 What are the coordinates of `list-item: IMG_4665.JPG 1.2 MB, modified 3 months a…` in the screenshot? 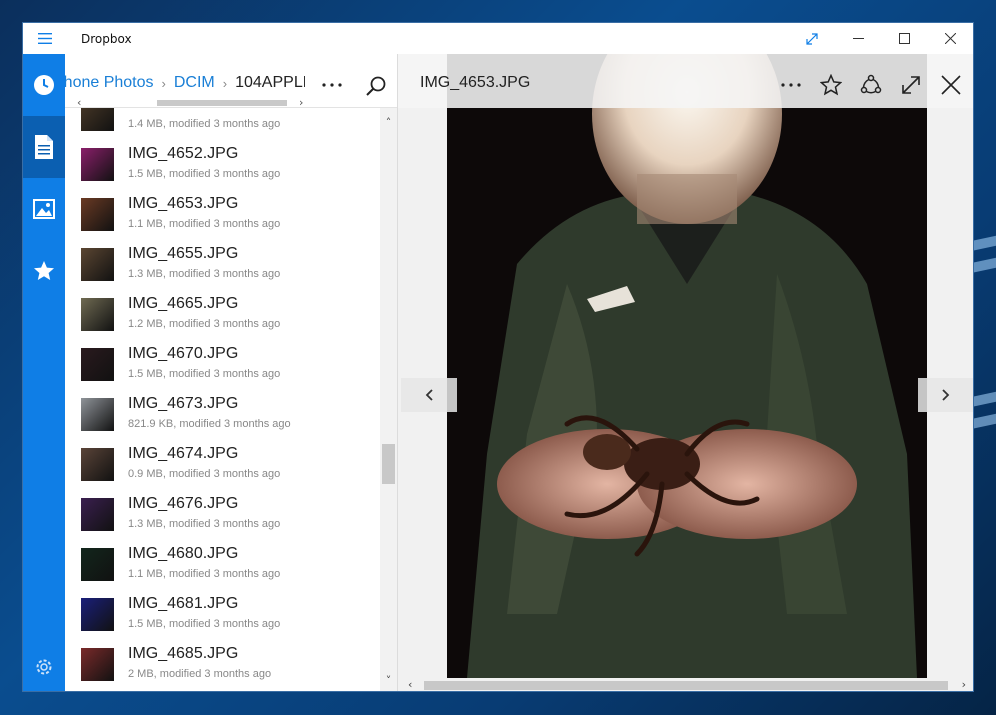 It's located at (222, 313).